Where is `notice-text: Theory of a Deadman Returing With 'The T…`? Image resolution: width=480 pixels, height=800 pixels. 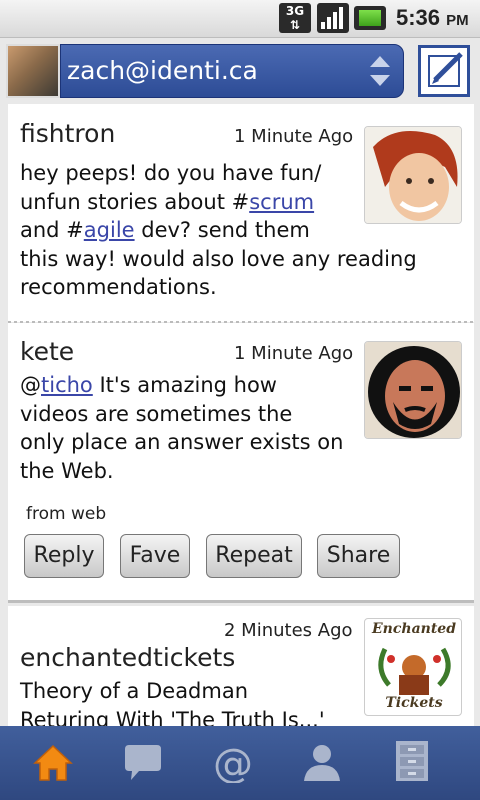 notice-text: Theory of a Deadman Returing With 'The T… is located at coordinates (172, 702).